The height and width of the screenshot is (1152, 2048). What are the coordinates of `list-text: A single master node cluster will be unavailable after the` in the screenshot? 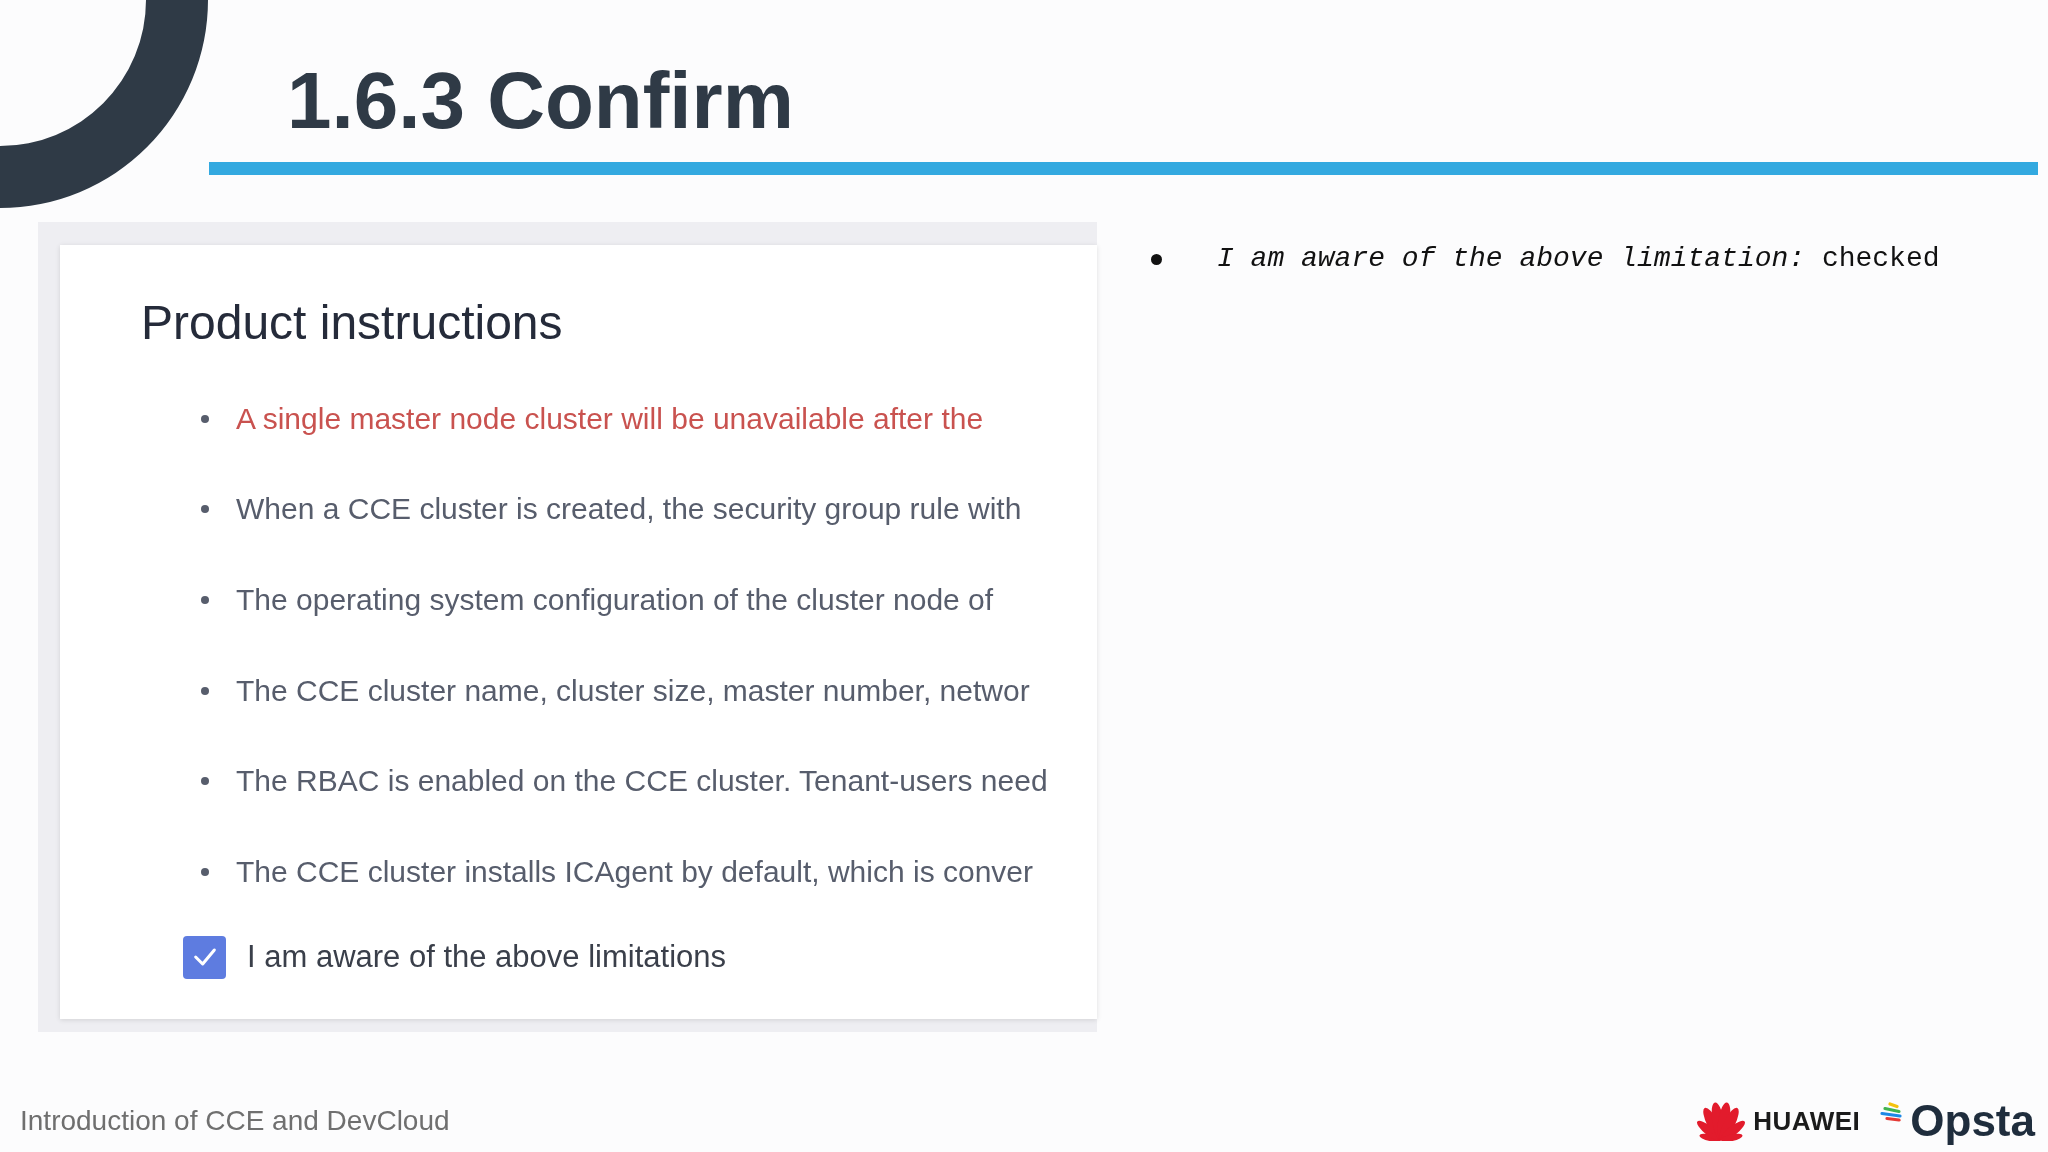 It's located at (610, 418).